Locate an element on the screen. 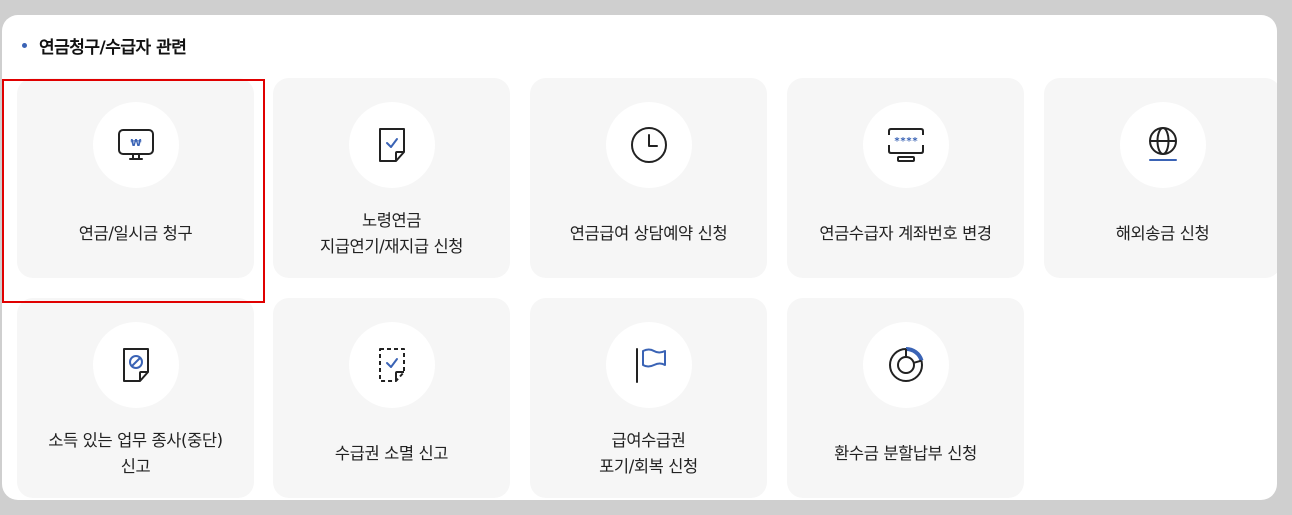  card-account-number-change: **** 연금수급자 계좌번호 변경 is located at coordinates (905, 178).